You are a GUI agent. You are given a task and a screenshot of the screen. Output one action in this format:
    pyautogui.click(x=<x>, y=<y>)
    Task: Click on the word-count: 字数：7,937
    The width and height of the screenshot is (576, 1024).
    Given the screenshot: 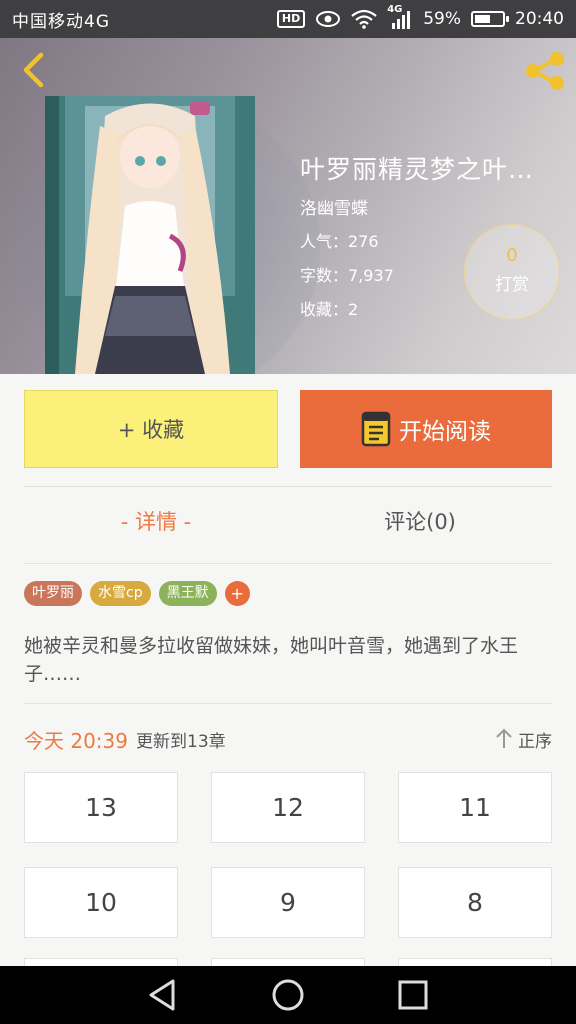 What is the action you would take?
    pyautogui.click(x=347, y=275)
    